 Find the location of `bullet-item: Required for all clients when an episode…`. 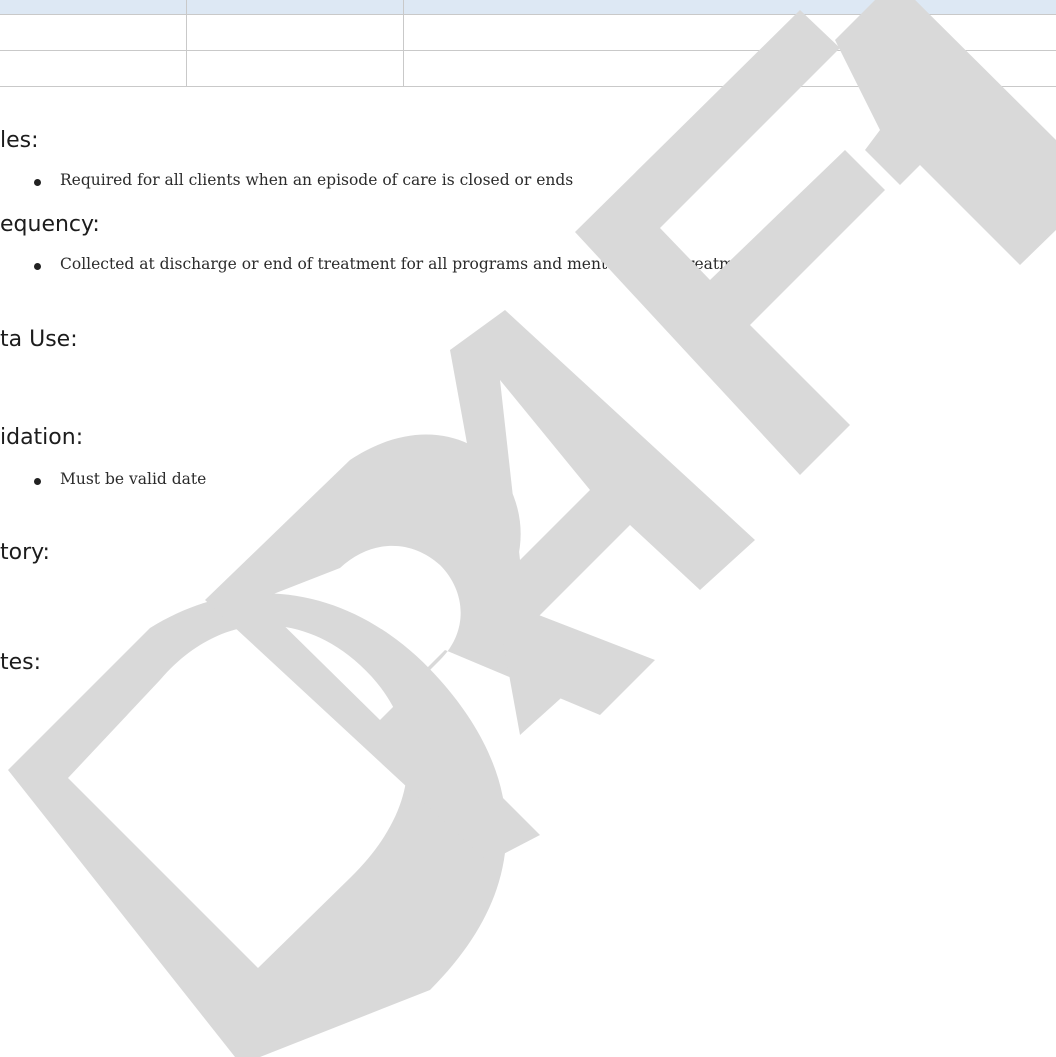

bullet-item: Required for all clients when an episode… is located at coordinates (304, 180).